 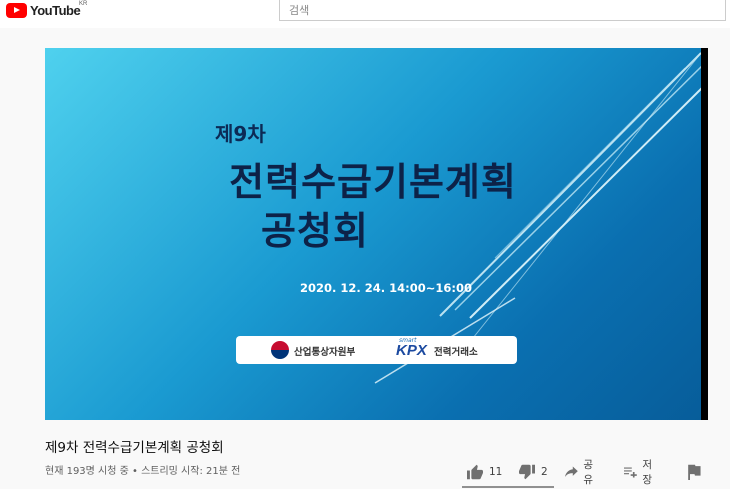 What do you see at coordinates (502, 10) in the screenshot?
I see `search-input: 검색` at bounding box center [502, 10].